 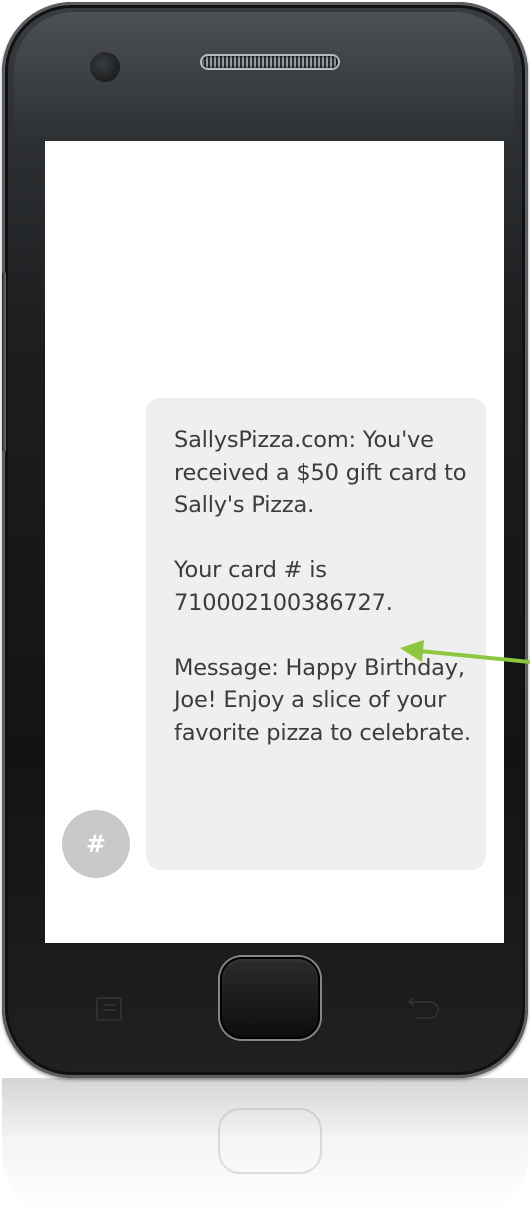 What do you see at coordinates (270, 1141) in the screenshot?
I see `reflection-home-button` at bounding box center [270, 1141].